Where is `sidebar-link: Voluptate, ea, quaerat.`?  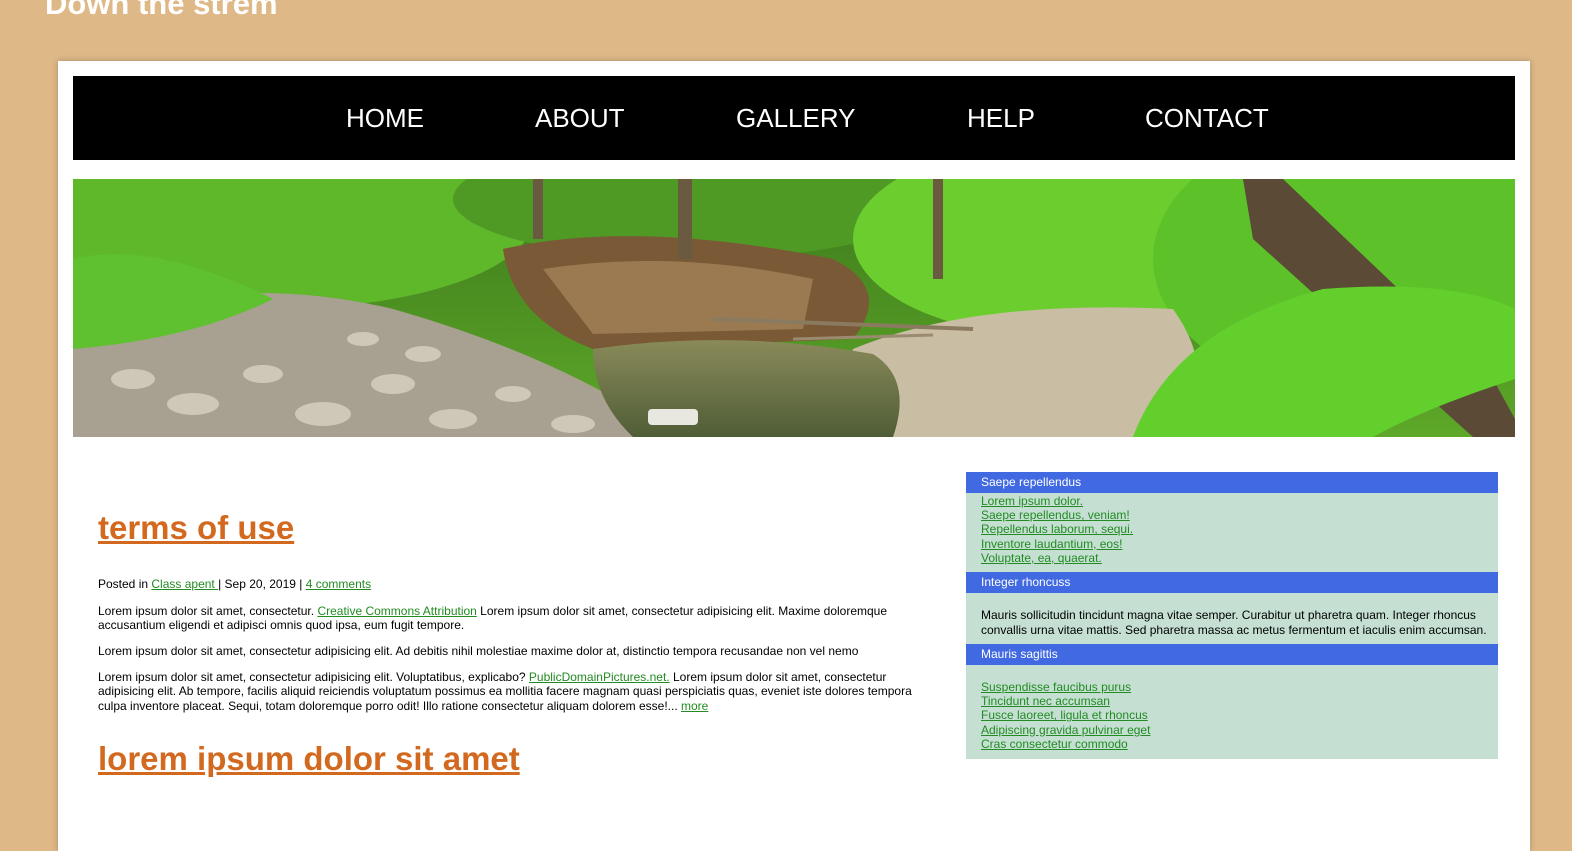
sidebar-link: Voluptate, ea, quaerat. is located at coordinates (1239, 558).